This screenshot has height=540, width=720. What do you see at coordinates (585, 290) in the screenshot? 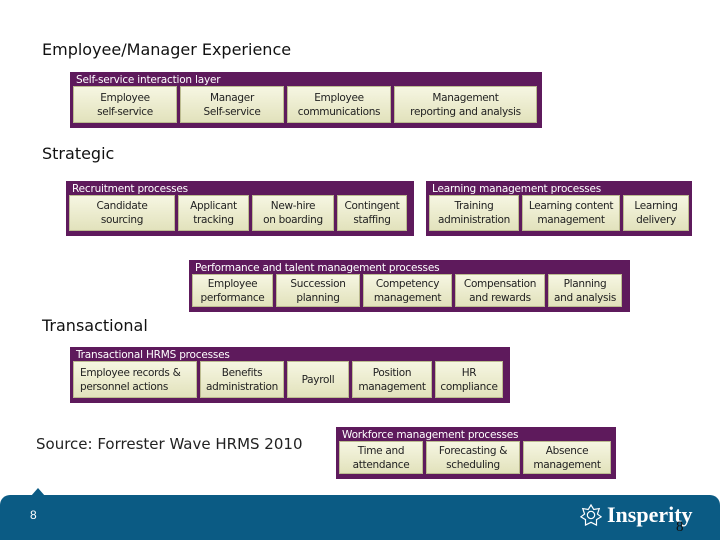
I see `cell-planning-analysis: Planning and analysis` at bounding box center [585, 290].